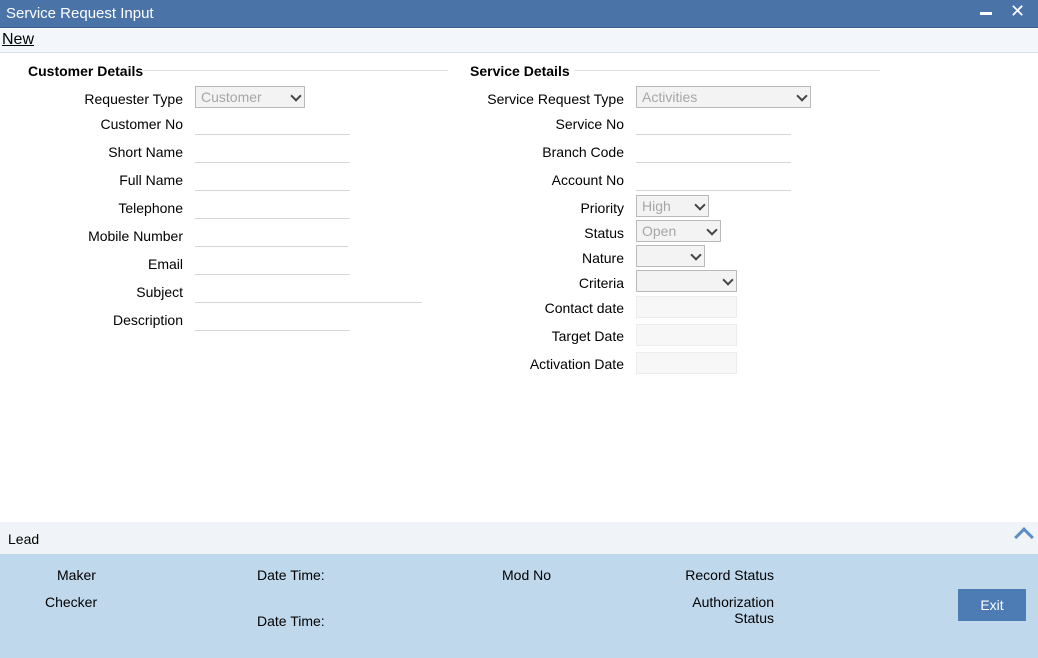  What do you see at coordinates (272, 180) in the screenshot?
I see `full-name-input` at bounding box center [272, 180].